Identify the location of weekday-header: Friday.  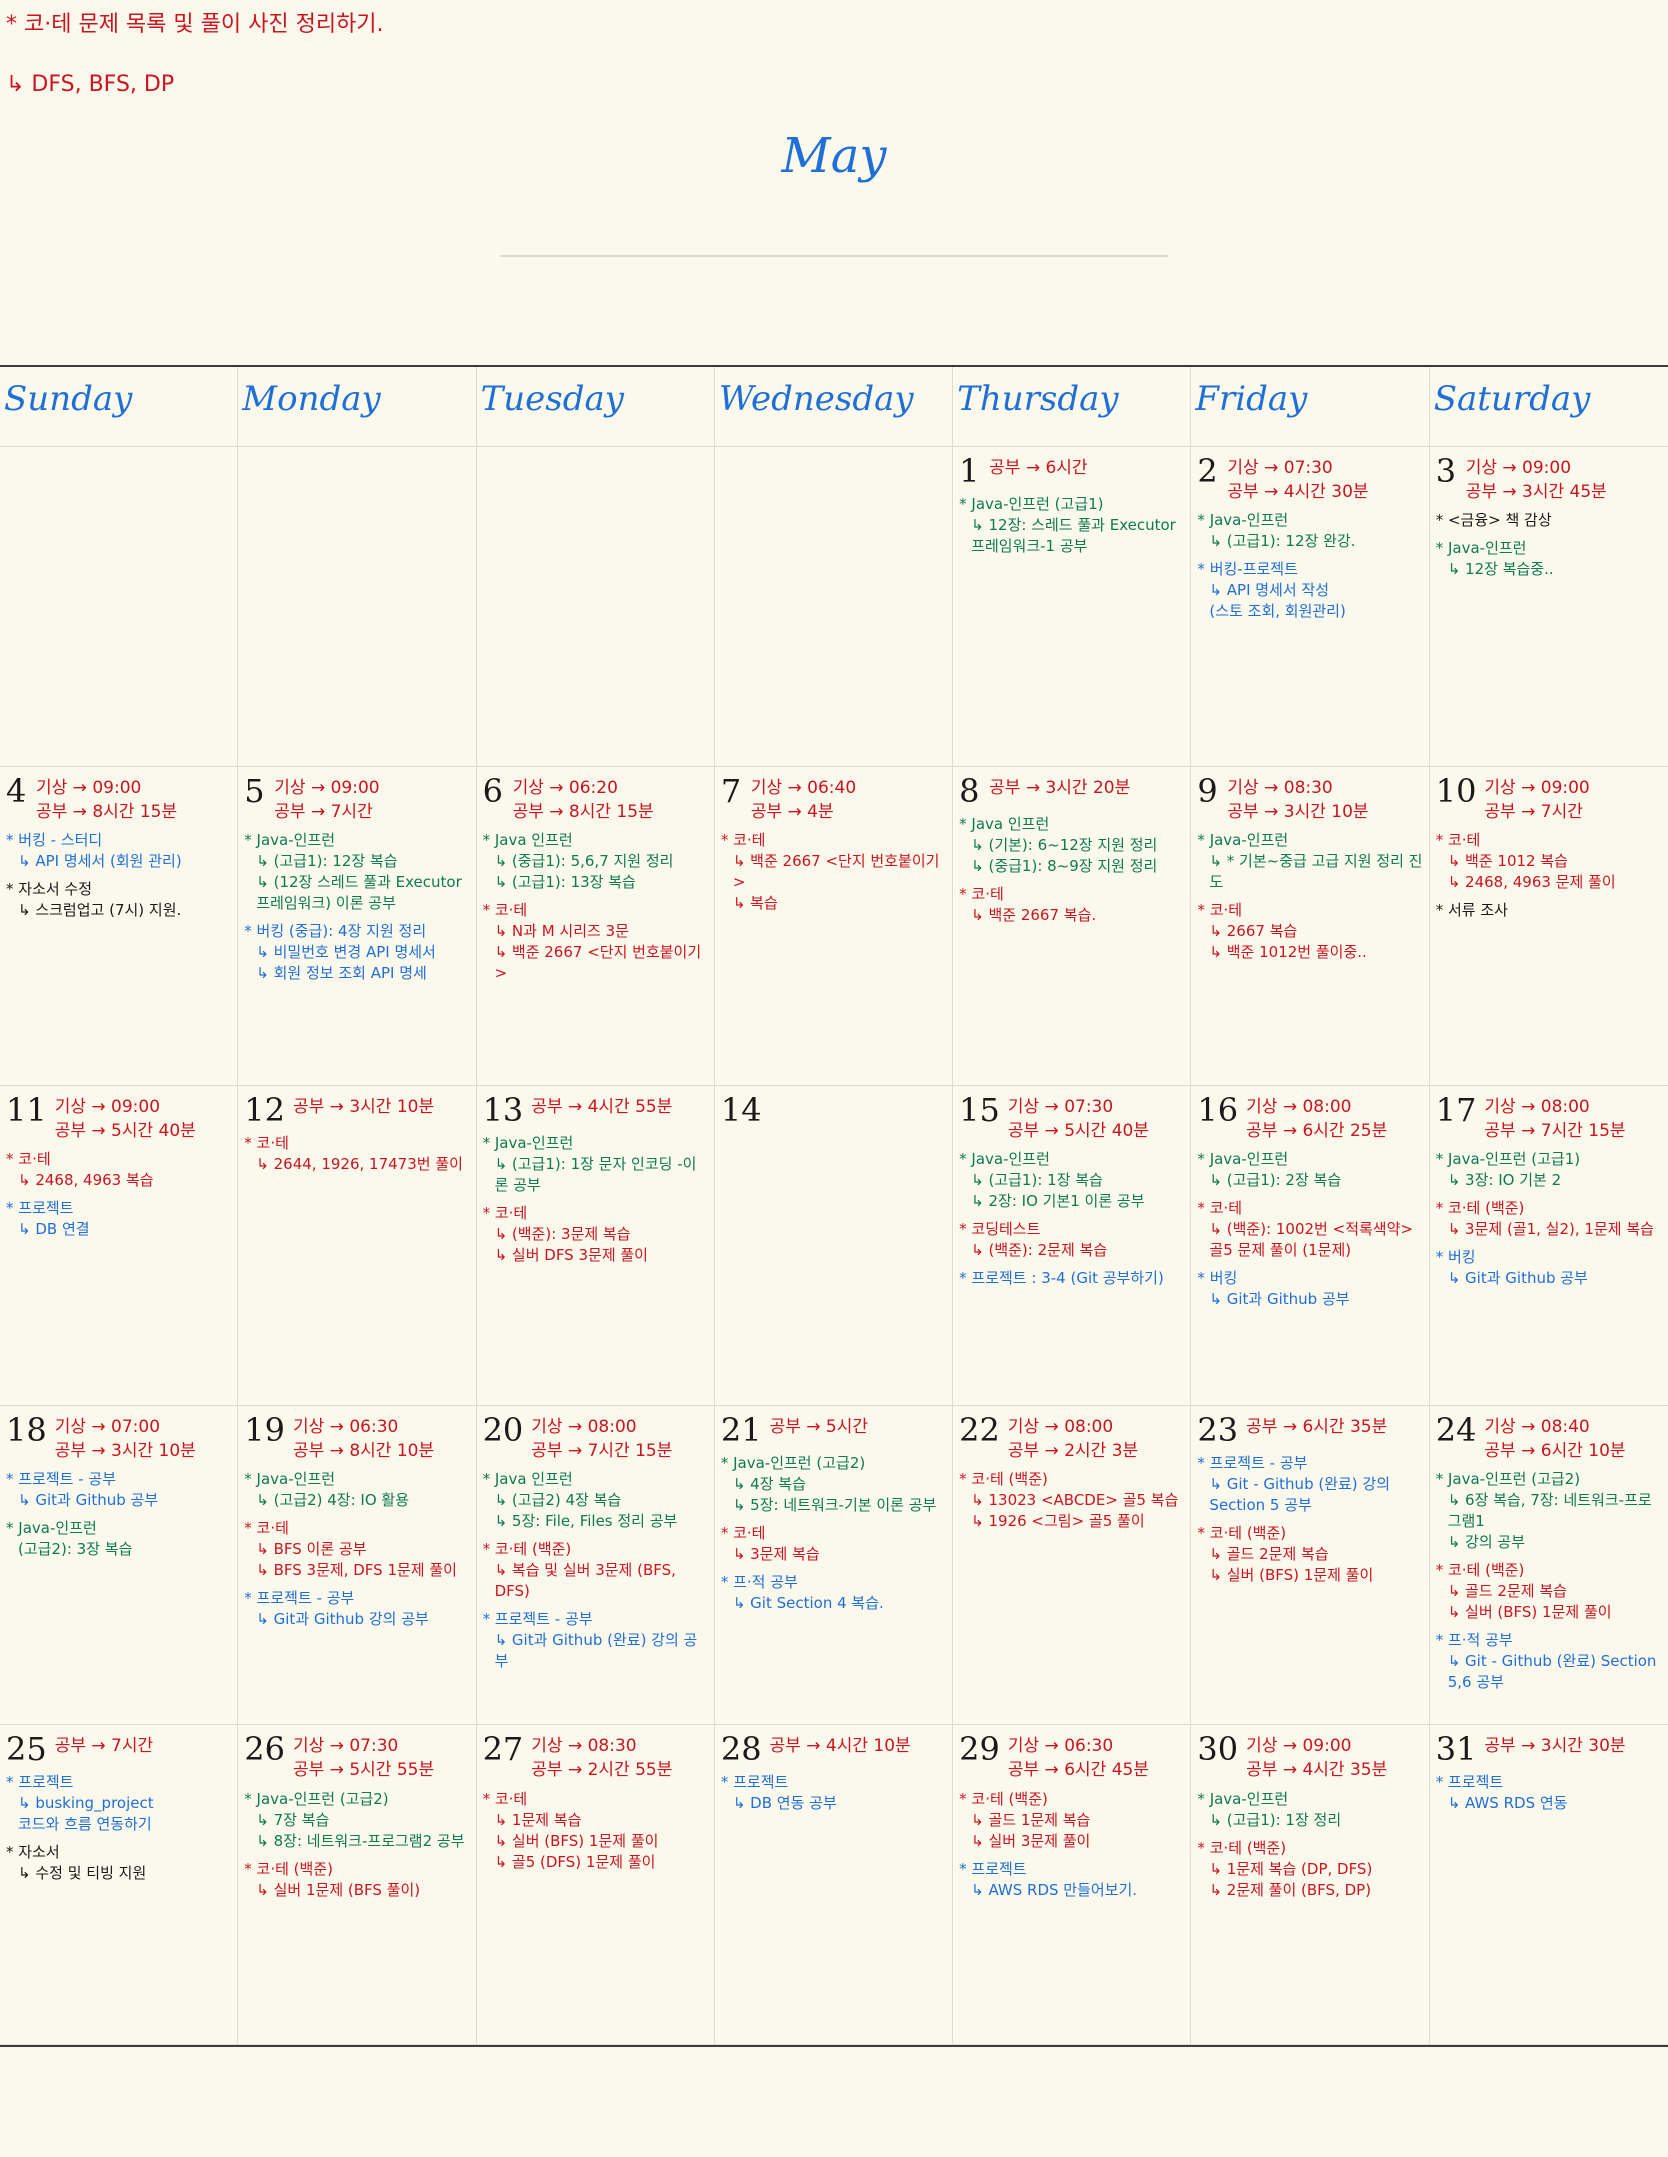
(1310, 407).